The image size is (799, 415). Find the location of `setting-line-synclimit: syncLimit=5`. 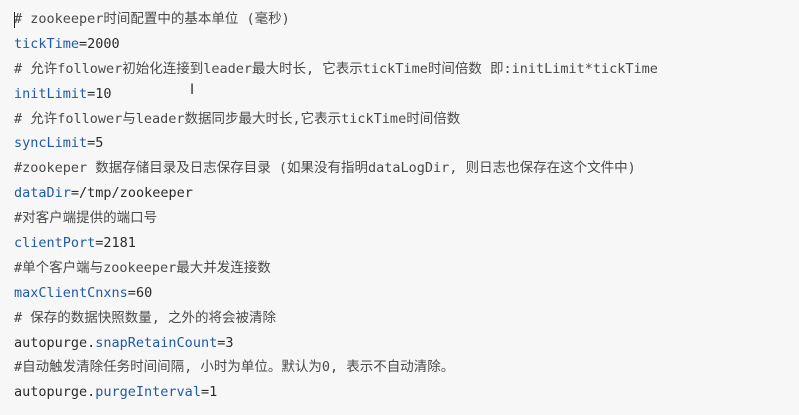

setting-line-synclimit: syncLimit=5 is located at coordinates (406, 143).